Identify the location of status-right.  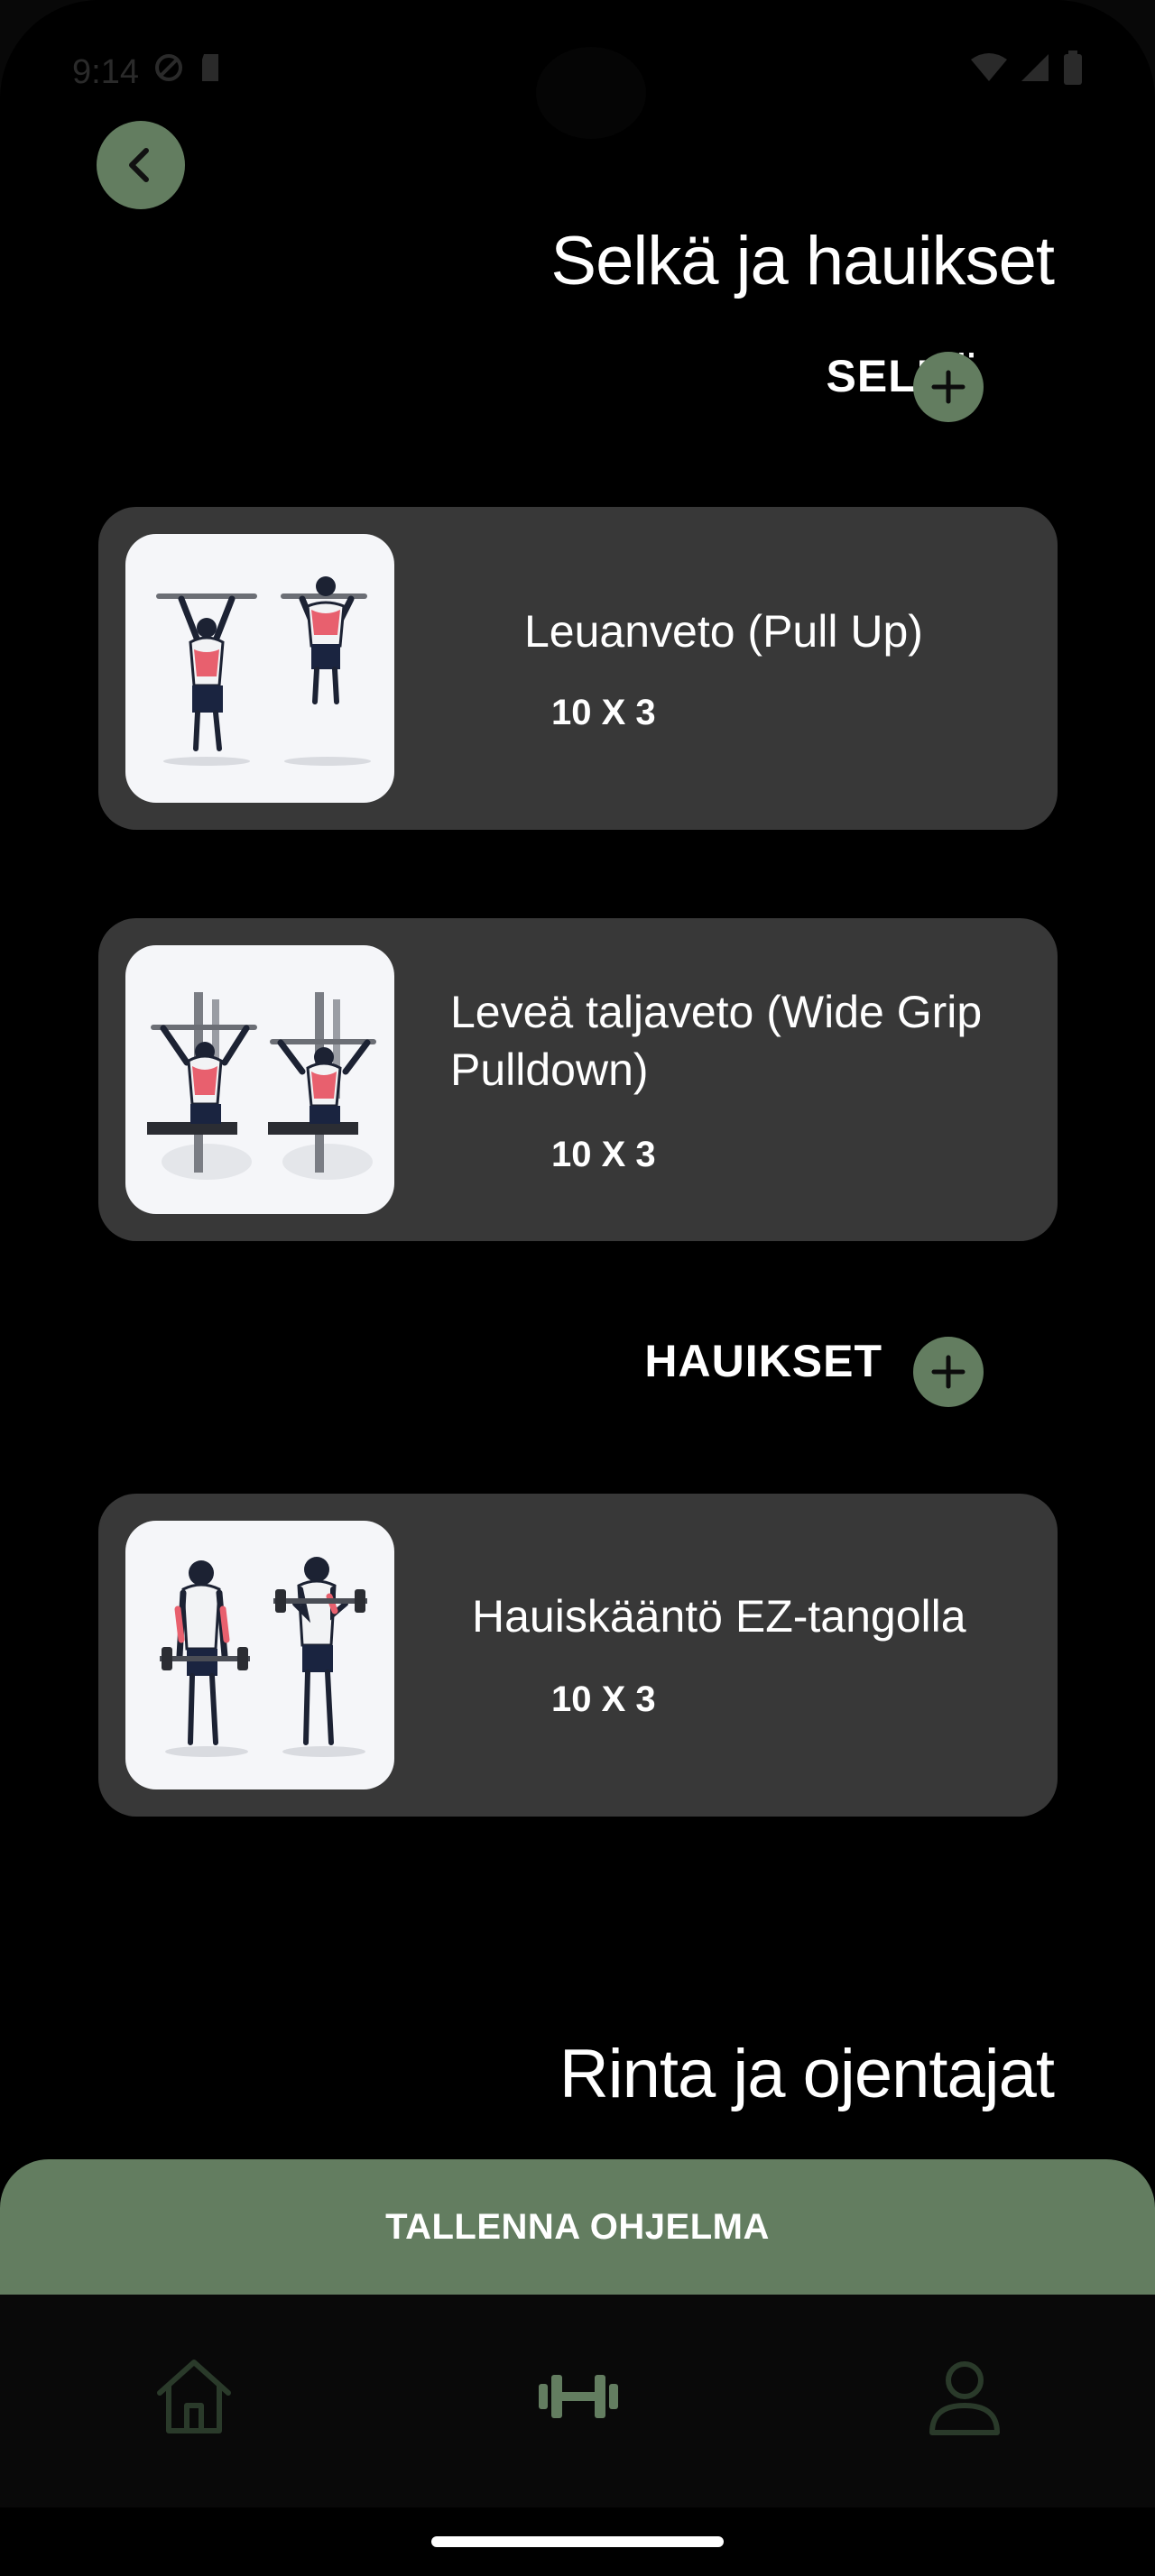
(1027, 73).